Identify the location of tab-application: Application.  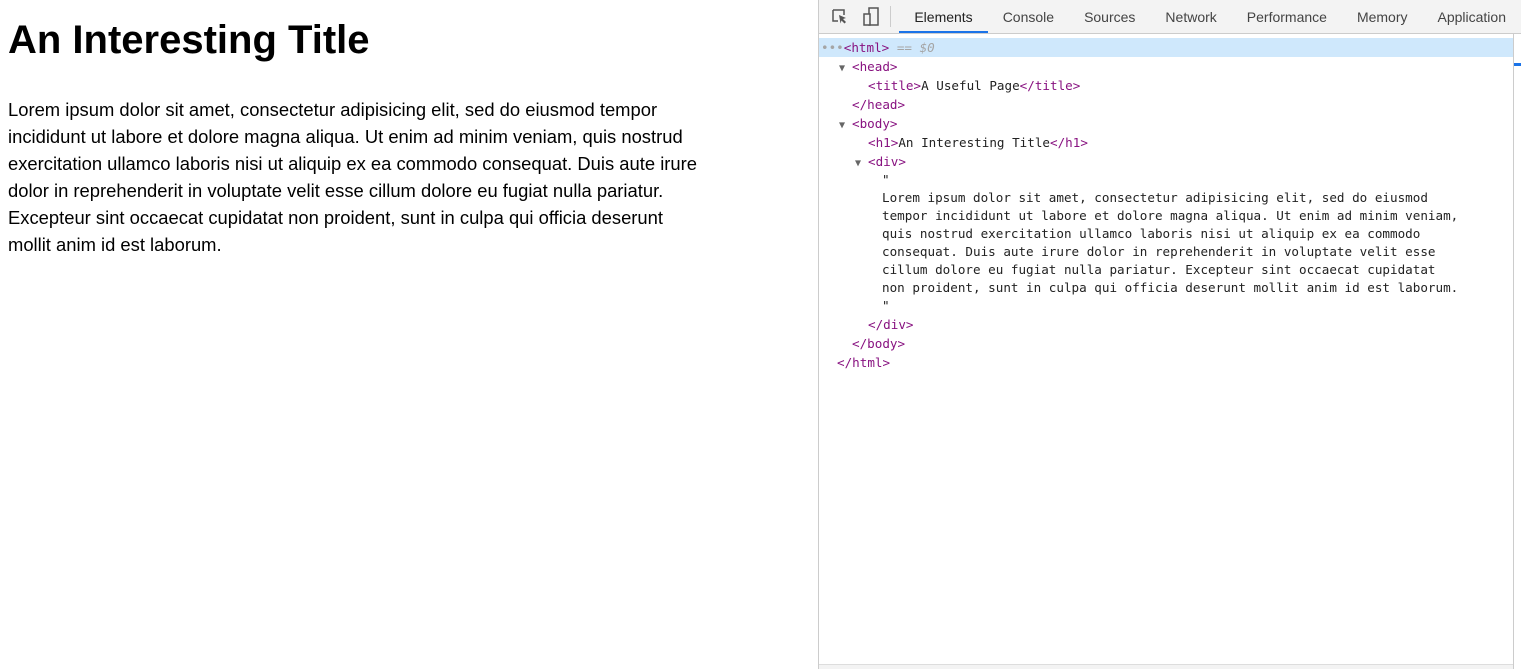
(1472, 16).